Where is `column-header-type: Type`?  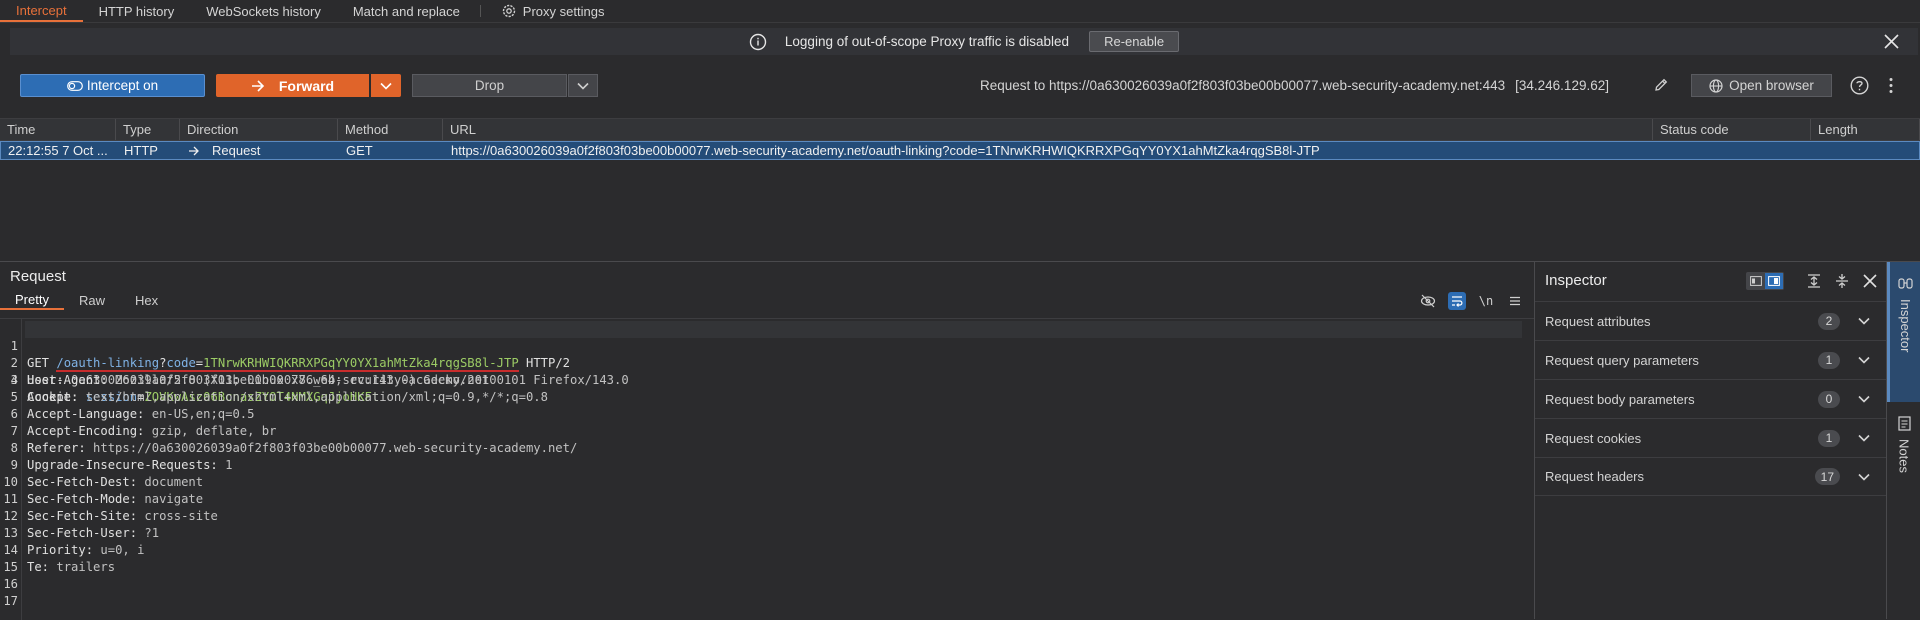
column-header-type: Type is located at coordinates (148, 129).